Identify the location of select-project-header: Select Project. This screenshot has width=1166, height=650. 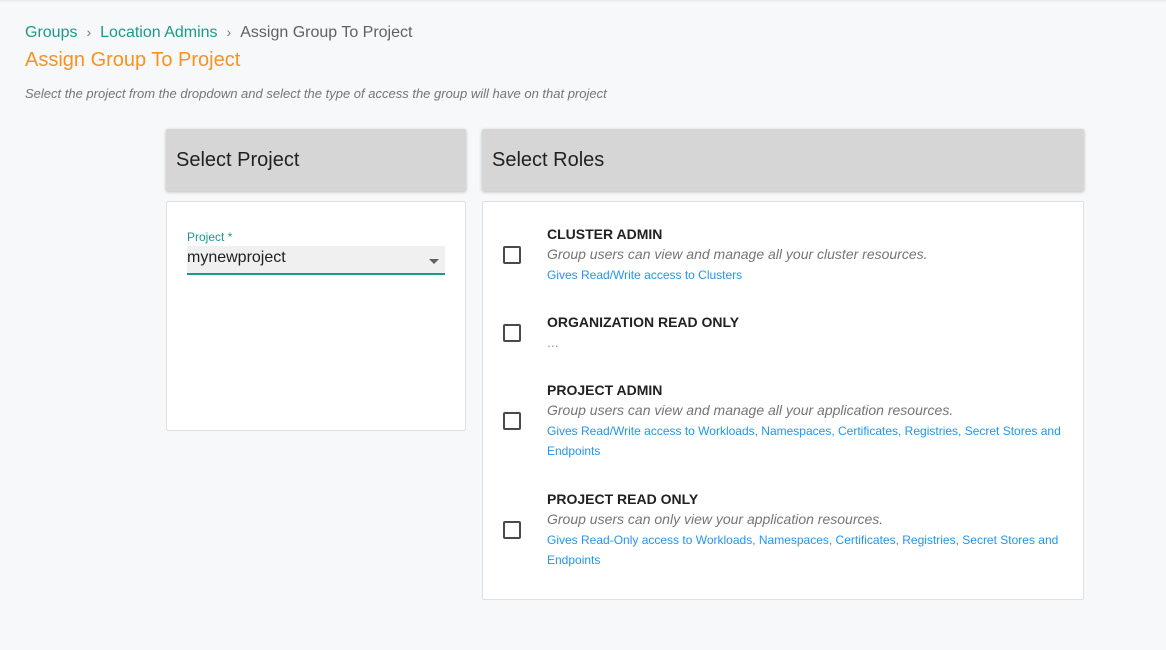
(316, 160).